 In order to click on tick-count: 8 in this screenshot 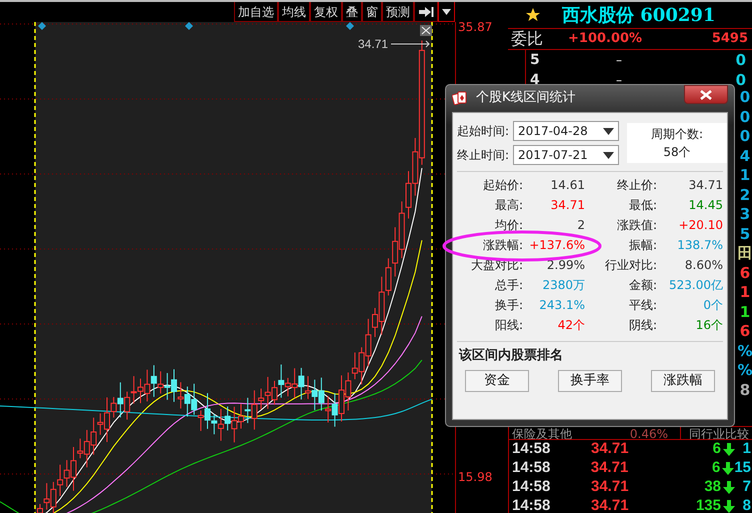, I will do `click(747, 504)`.